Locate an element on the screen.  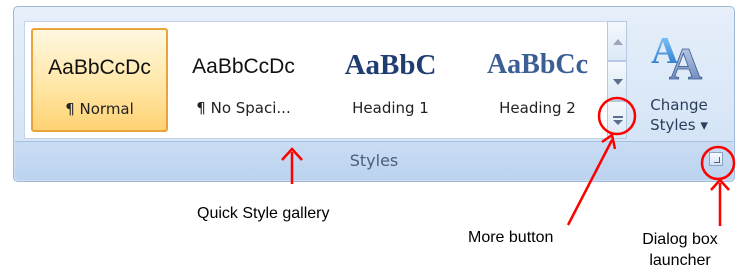
more-button-highlight is located at coordinates (617, 116).